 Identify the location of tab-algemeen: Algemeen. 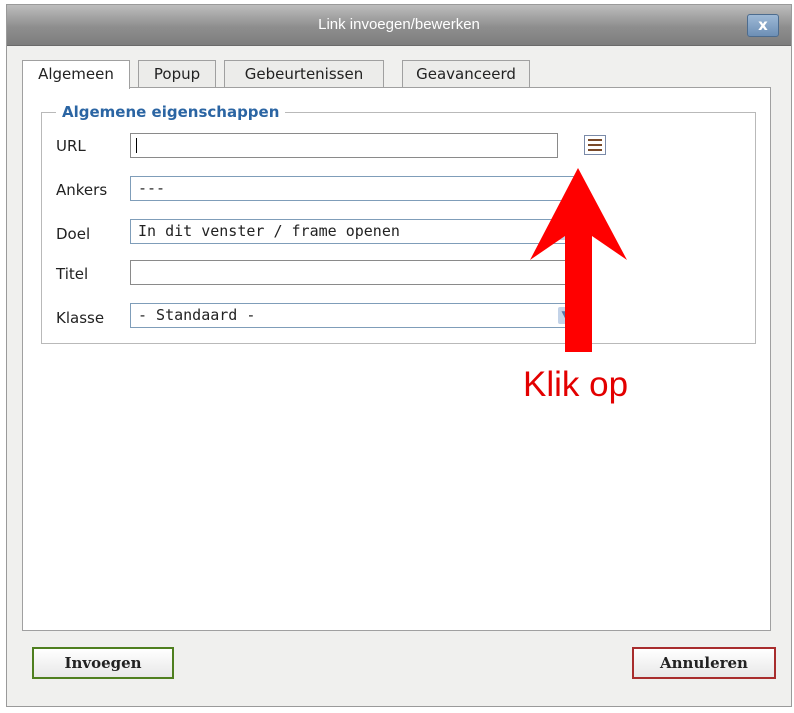
(76, 74).